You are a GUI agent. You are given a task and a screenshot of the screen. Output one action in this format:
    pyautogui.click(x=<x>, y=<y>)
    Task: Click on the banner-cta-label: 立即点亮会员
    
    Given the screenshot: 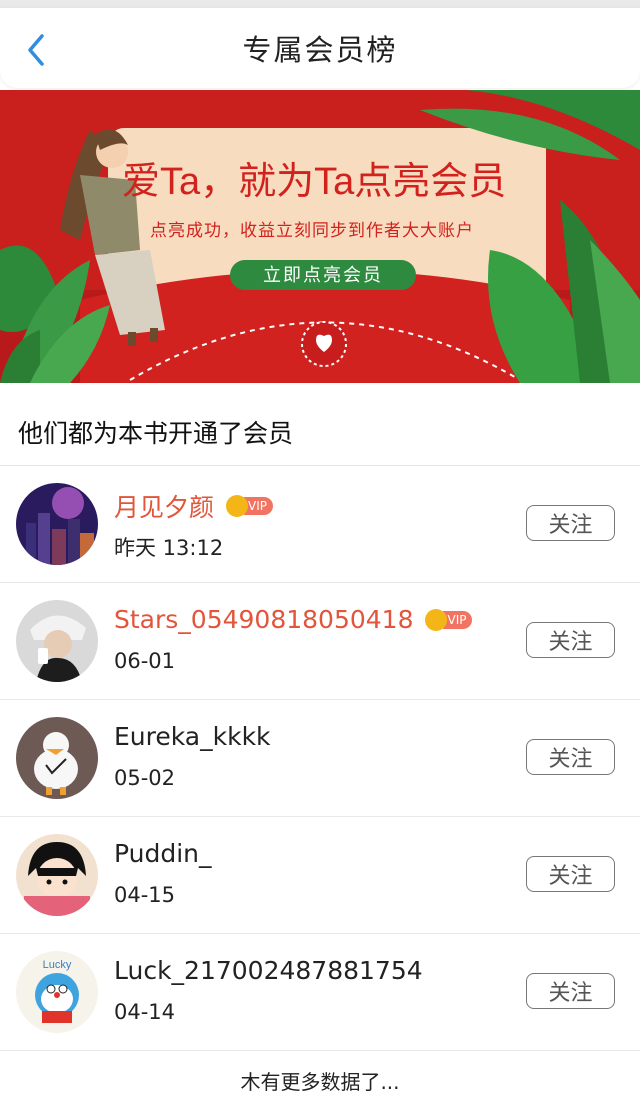 What is the action you would take?
    pyautogui.click(x=323, y=275)
    